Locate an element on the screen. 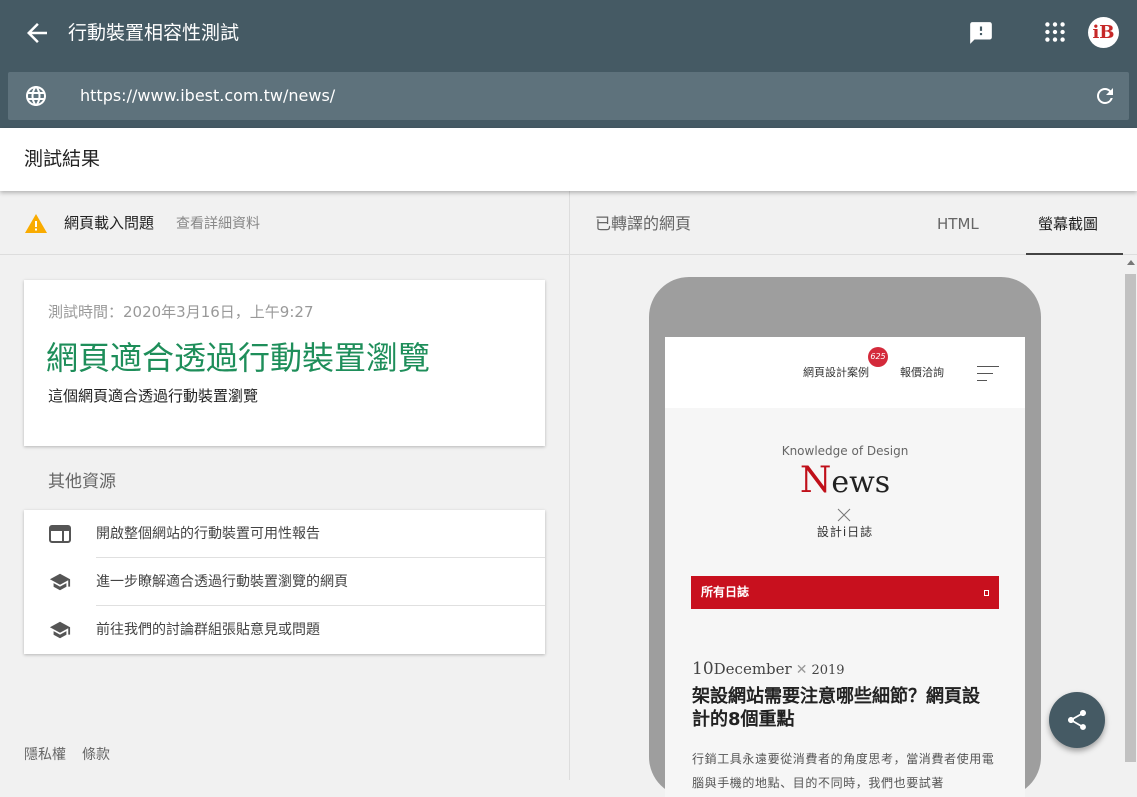 The width and height of the screenshot is (1137, 797). tab-screenshot: 螢幕截圖 is located at coordinates (1068, 224).